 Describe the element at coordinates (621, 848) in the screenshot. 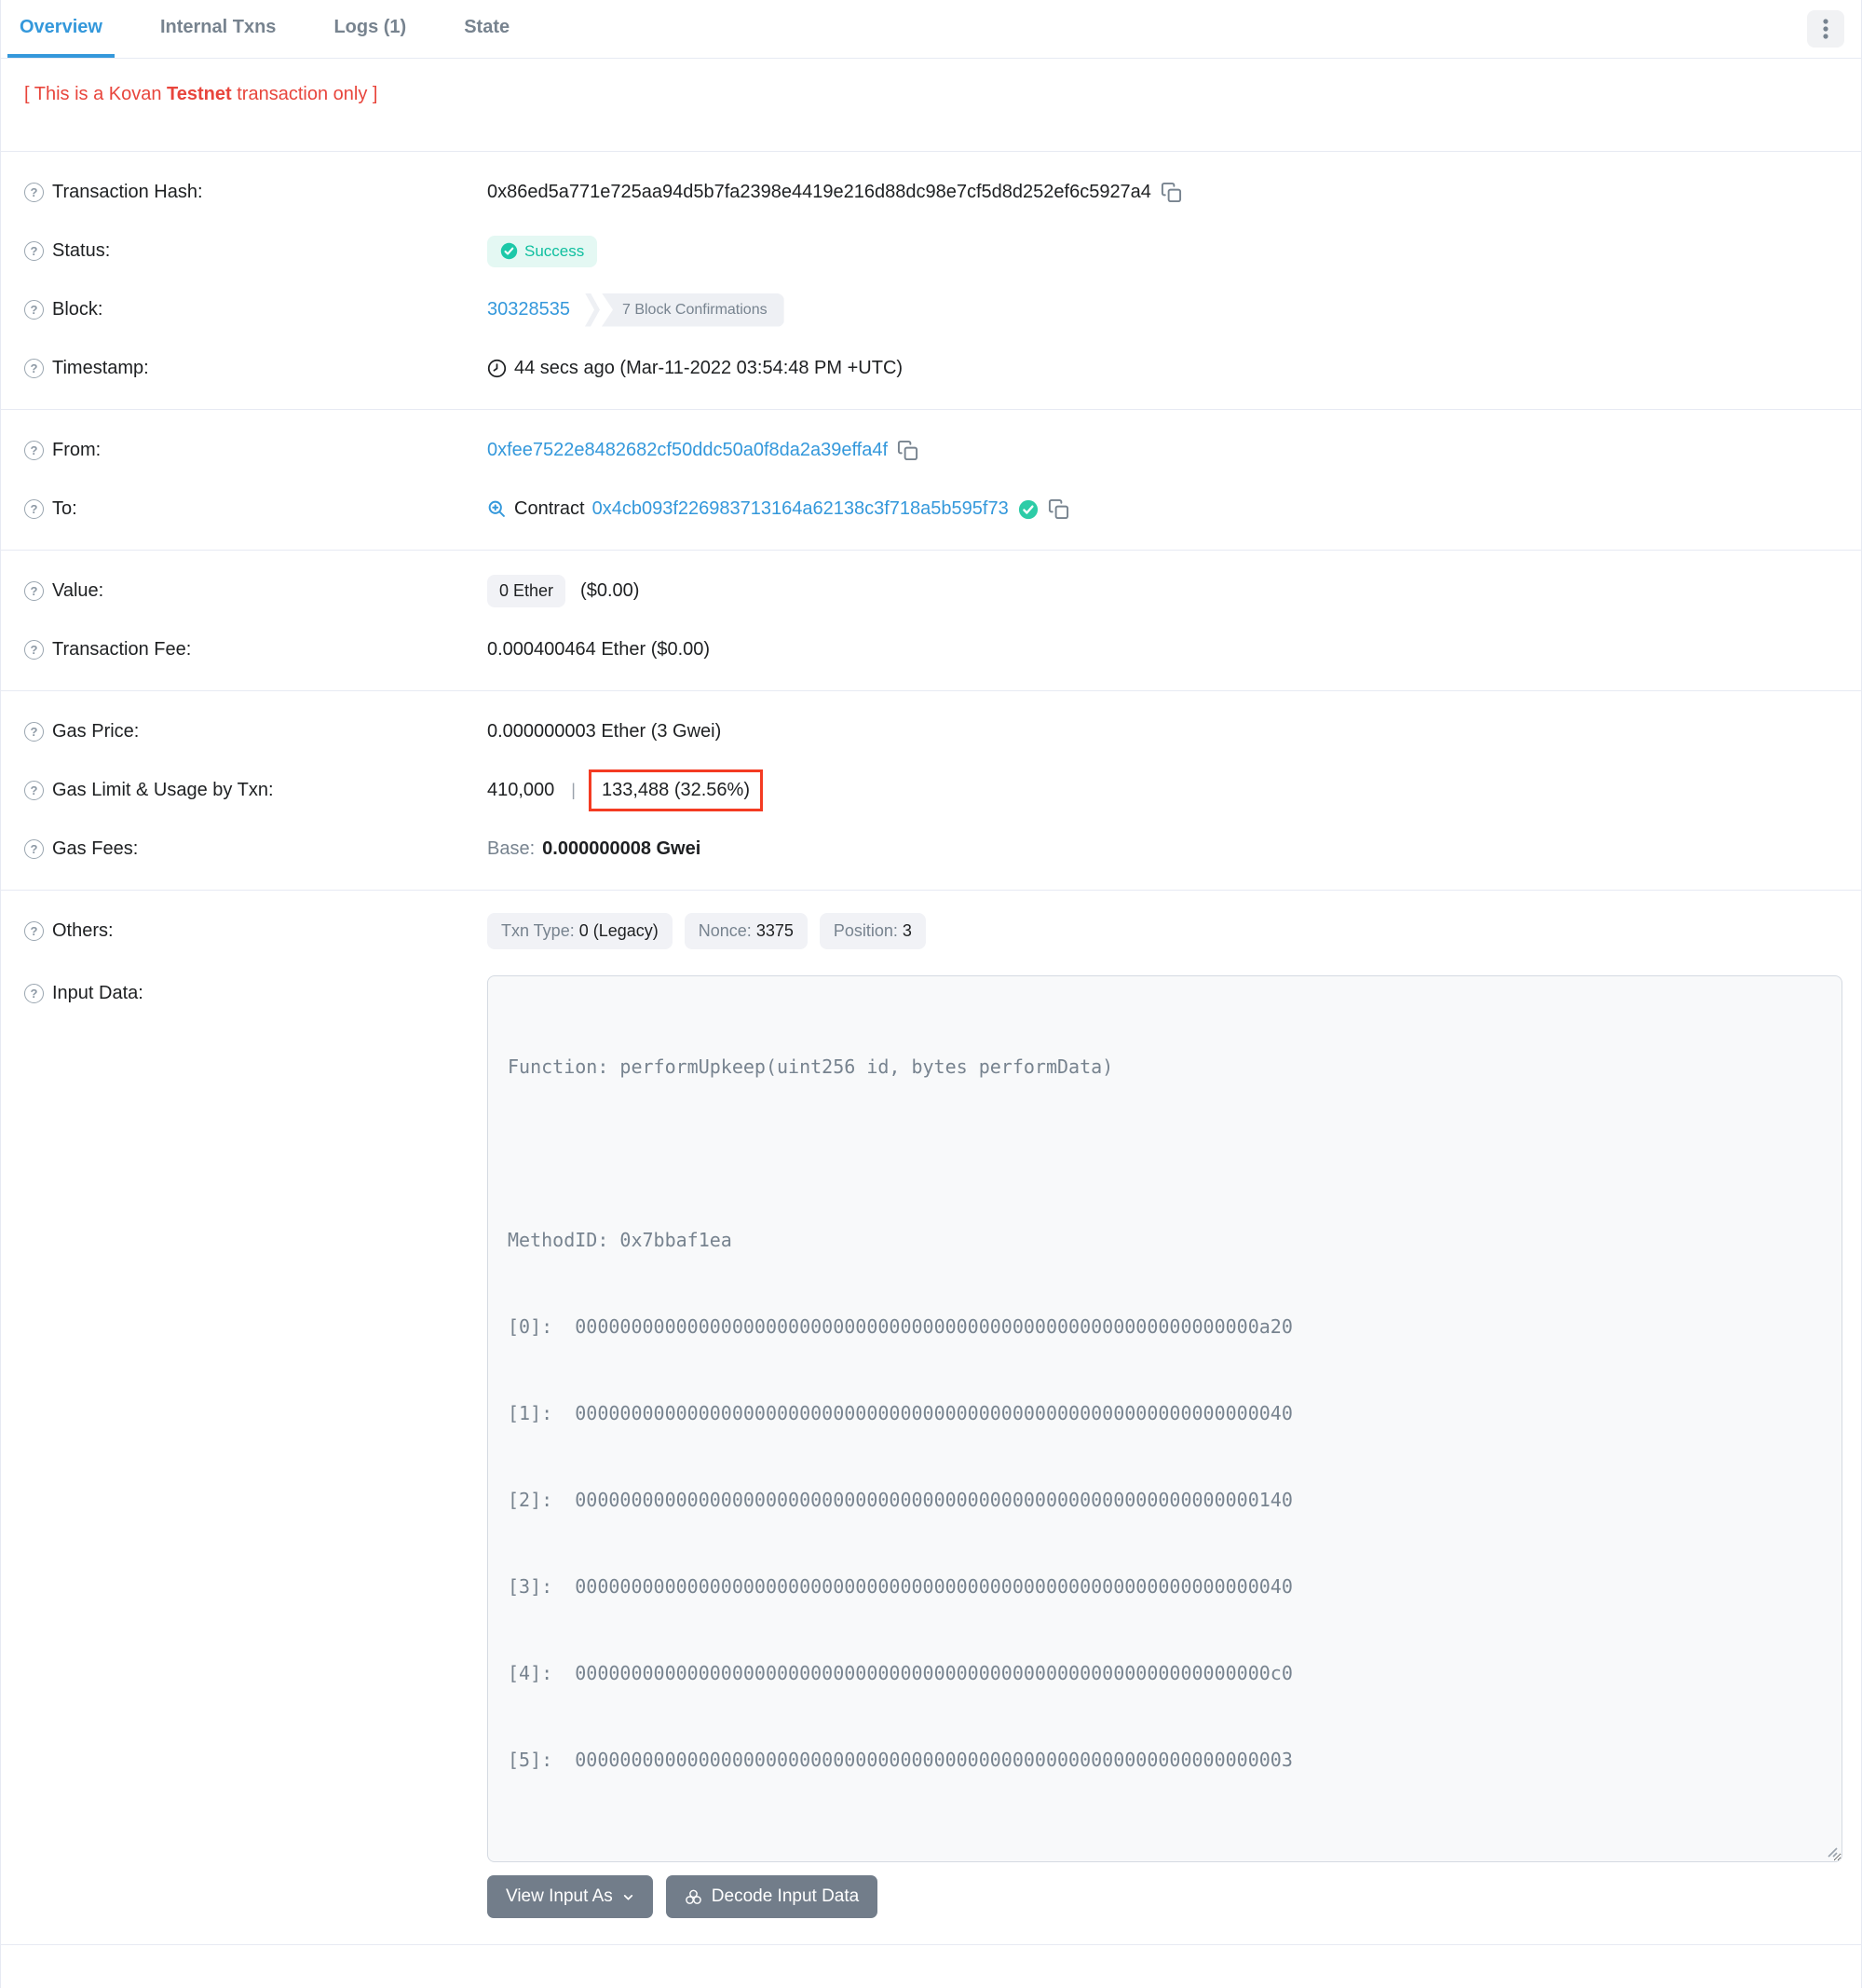

I see `gas-fees-base-value: 0.000000008 Gwei` at that location.